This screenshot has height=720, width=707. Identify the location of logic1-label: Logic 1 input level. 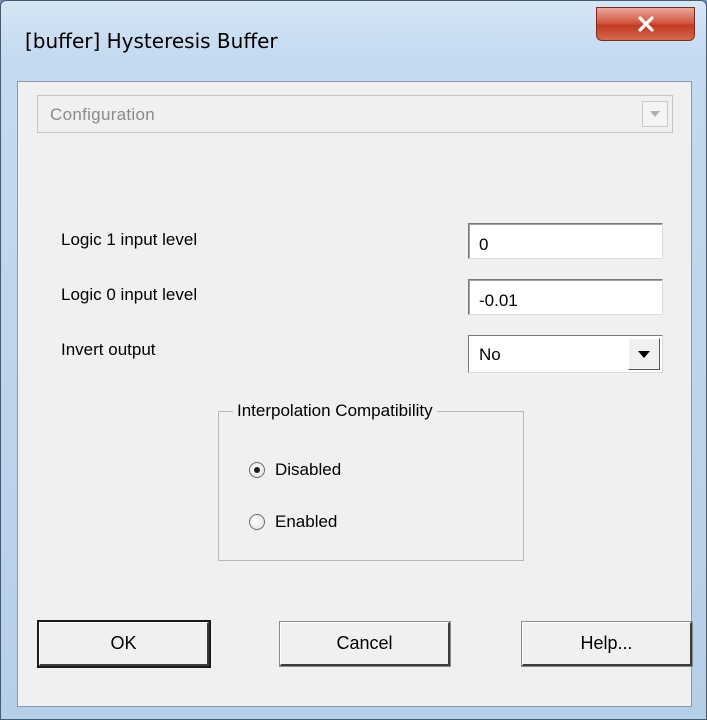
(129, 239).